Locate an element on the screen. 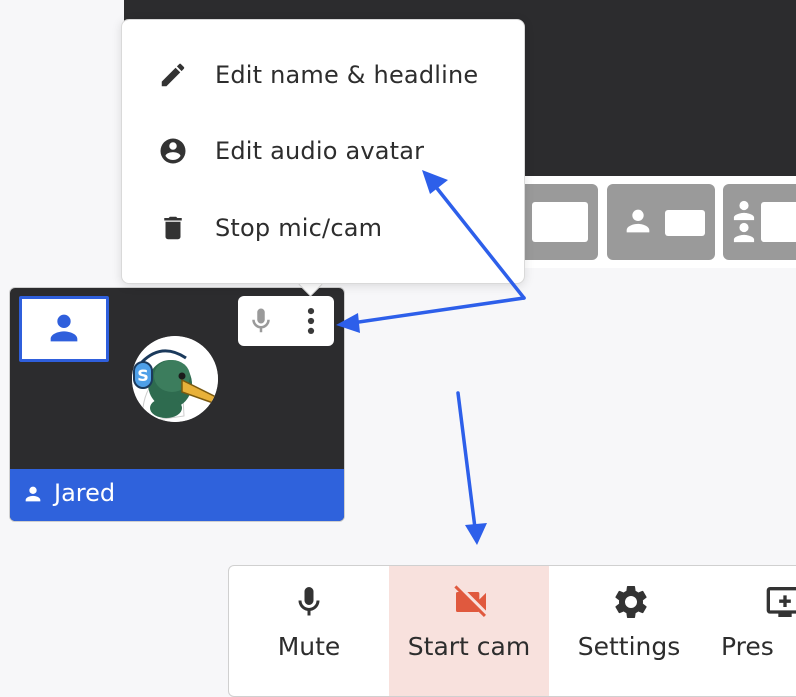 This screenshot has width=796, height=697. tile-controls is located at coordinates (286, 321).